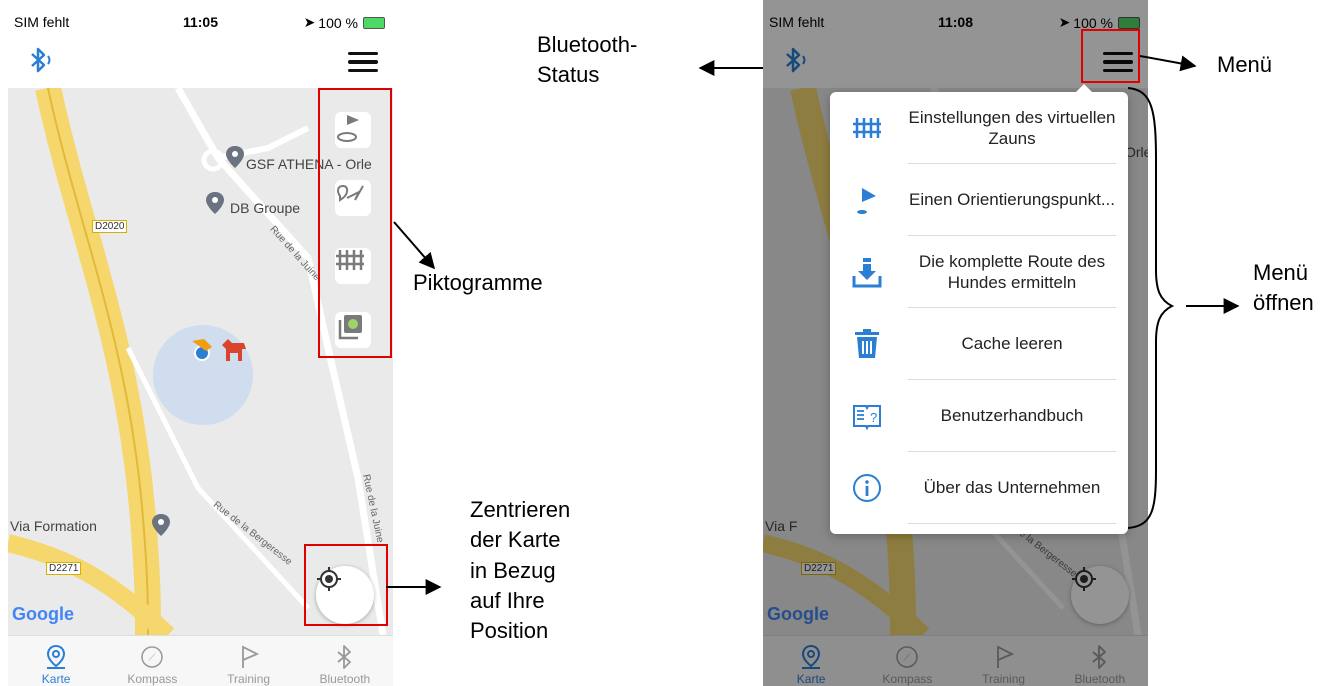 This screenshot has height=686, width=1341. Describe the element at coordinates (414, 245) in the screenshot. I see `arrow-pictograms` at that location.